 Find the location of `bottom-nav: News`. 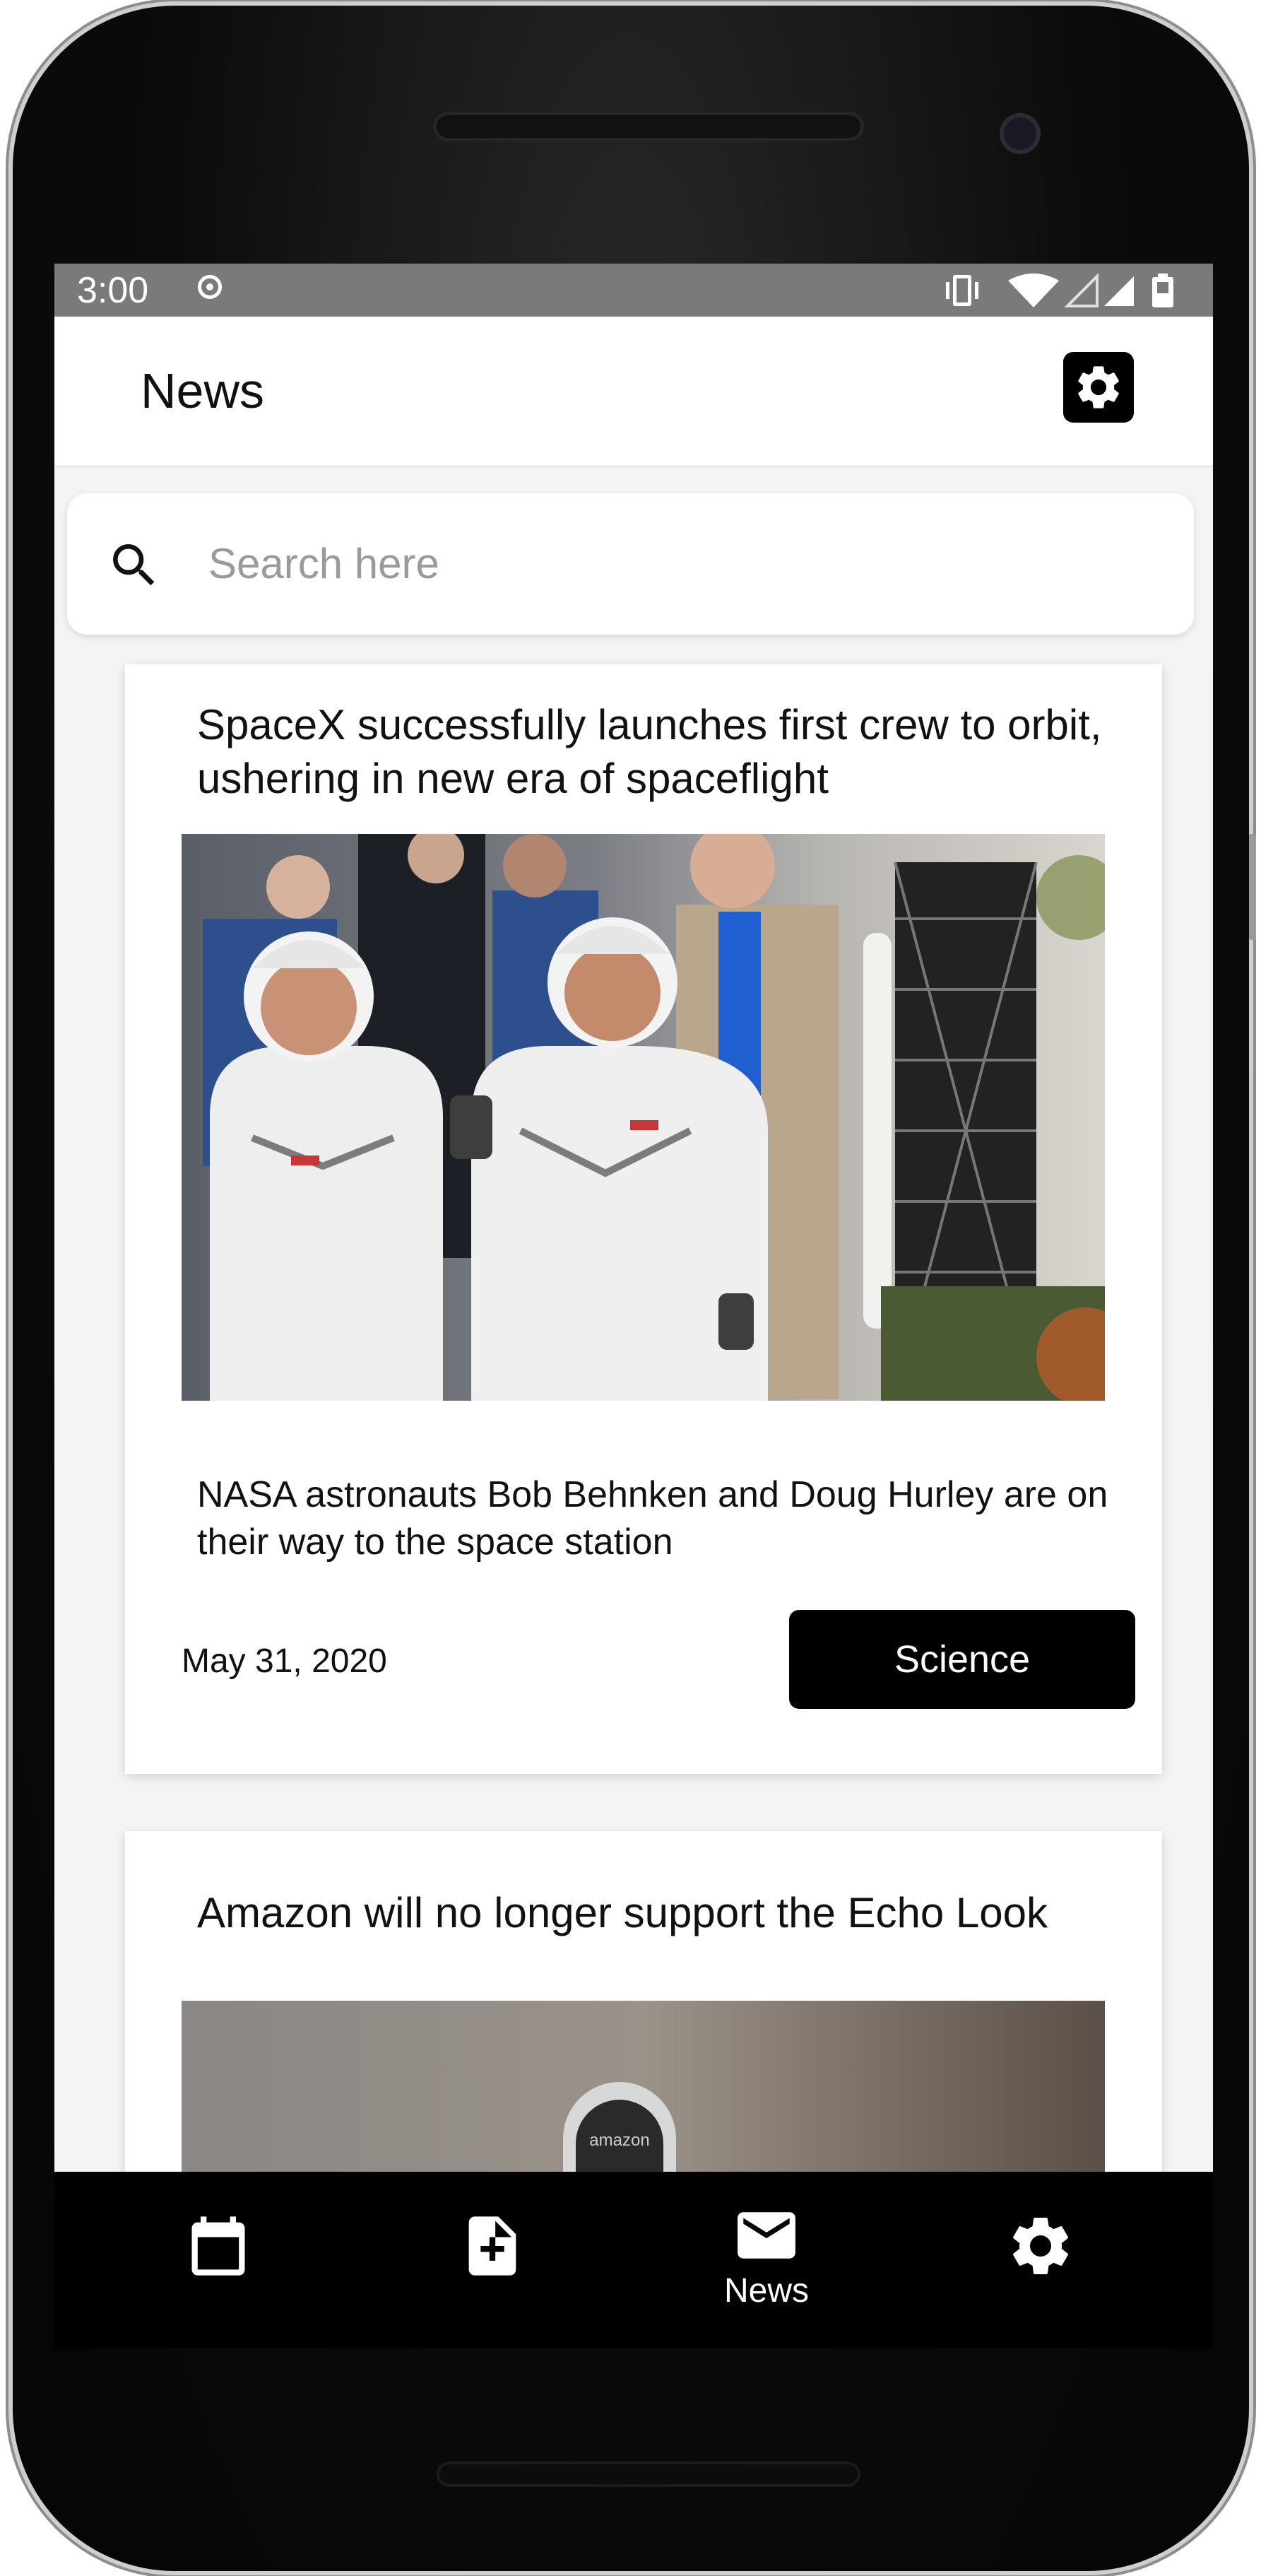

bottom-nav: News is located at coordinates (634, 2260).